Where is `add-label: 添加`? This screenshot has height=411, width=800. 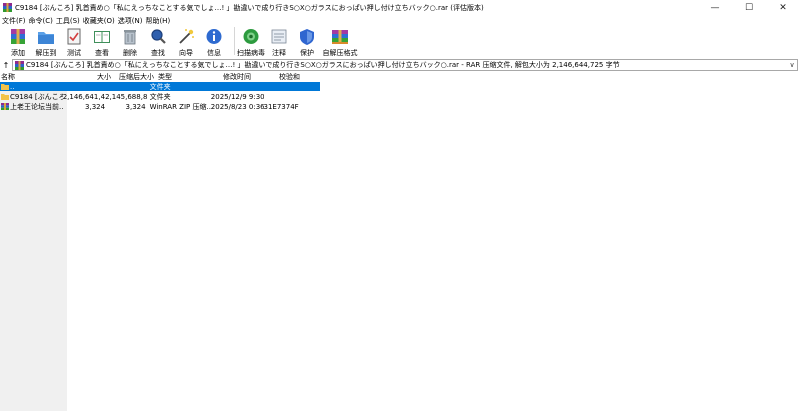 add-label: 添加 is located at coordinates (18, 53).